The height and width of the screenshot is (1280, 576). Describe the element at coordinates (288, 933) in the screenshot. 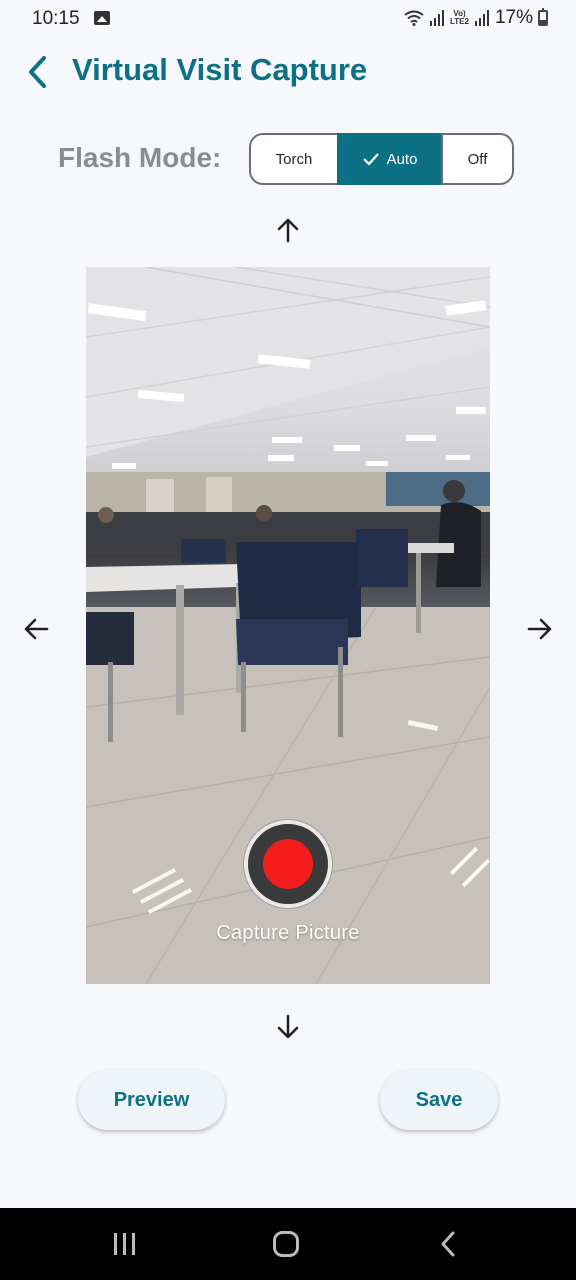

I see `capture-label: Capture Picture` at that location.